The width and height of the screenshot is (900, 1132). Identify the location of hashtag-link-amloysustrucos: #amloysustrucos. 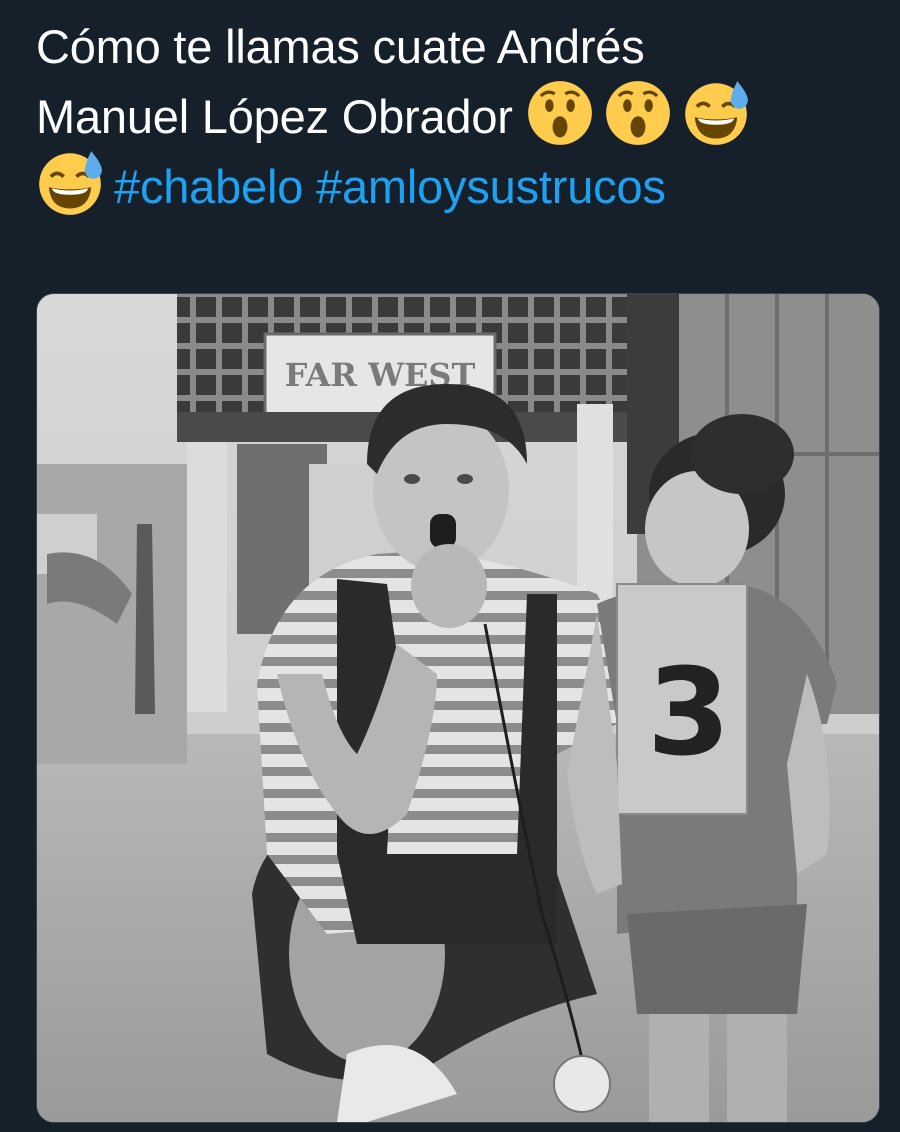
(491, 186).